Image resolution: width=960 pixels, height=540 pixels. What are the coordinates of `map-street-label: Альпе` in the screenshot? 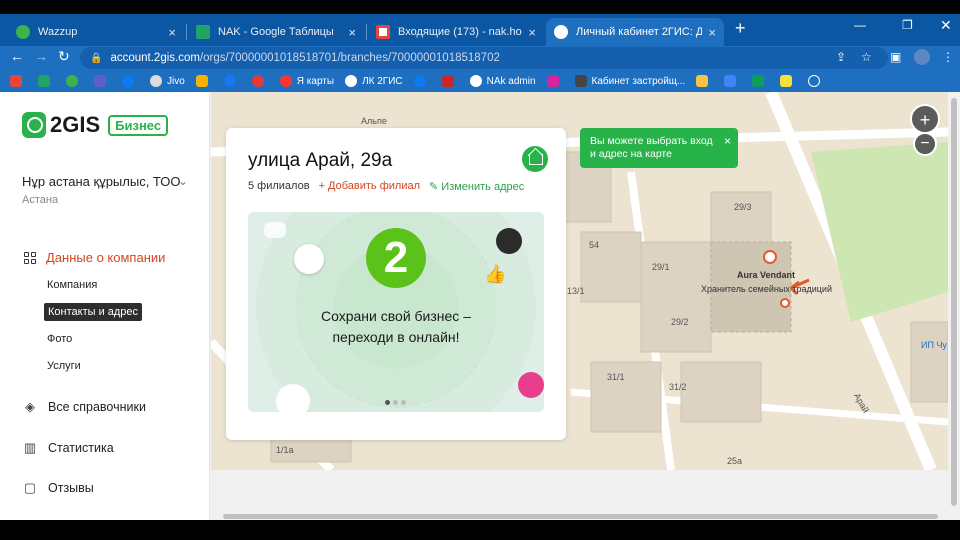 It's located at (374, 121).